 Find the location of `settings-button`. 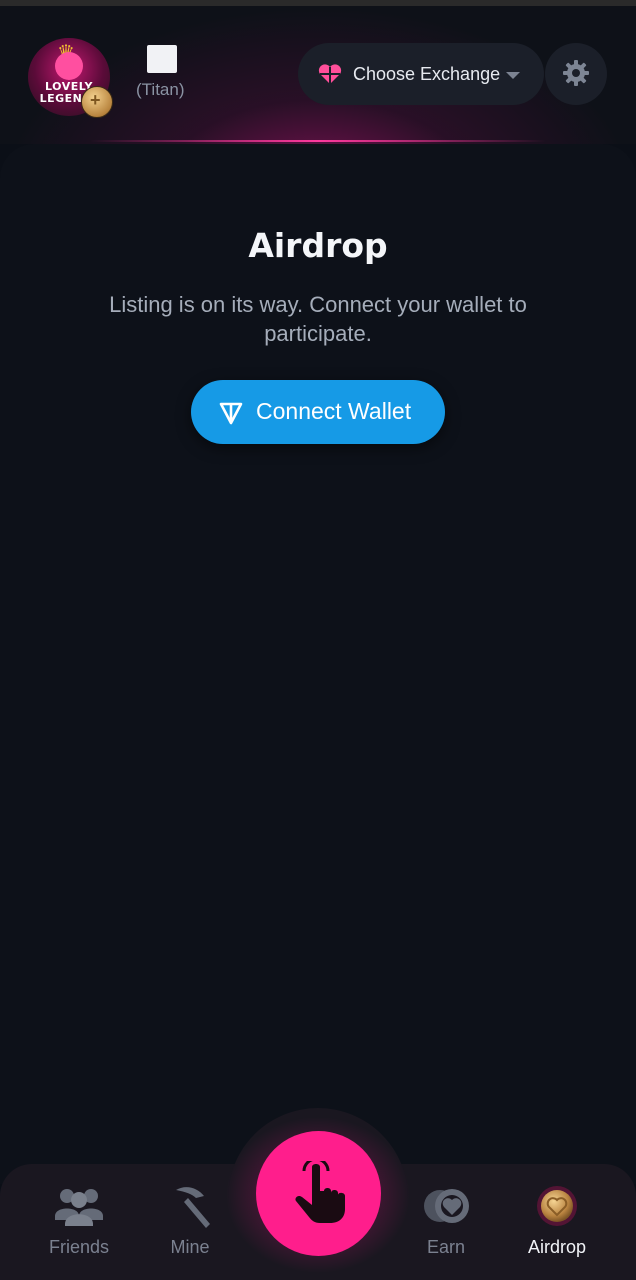

settings-button is located at coordinates (576, 74).